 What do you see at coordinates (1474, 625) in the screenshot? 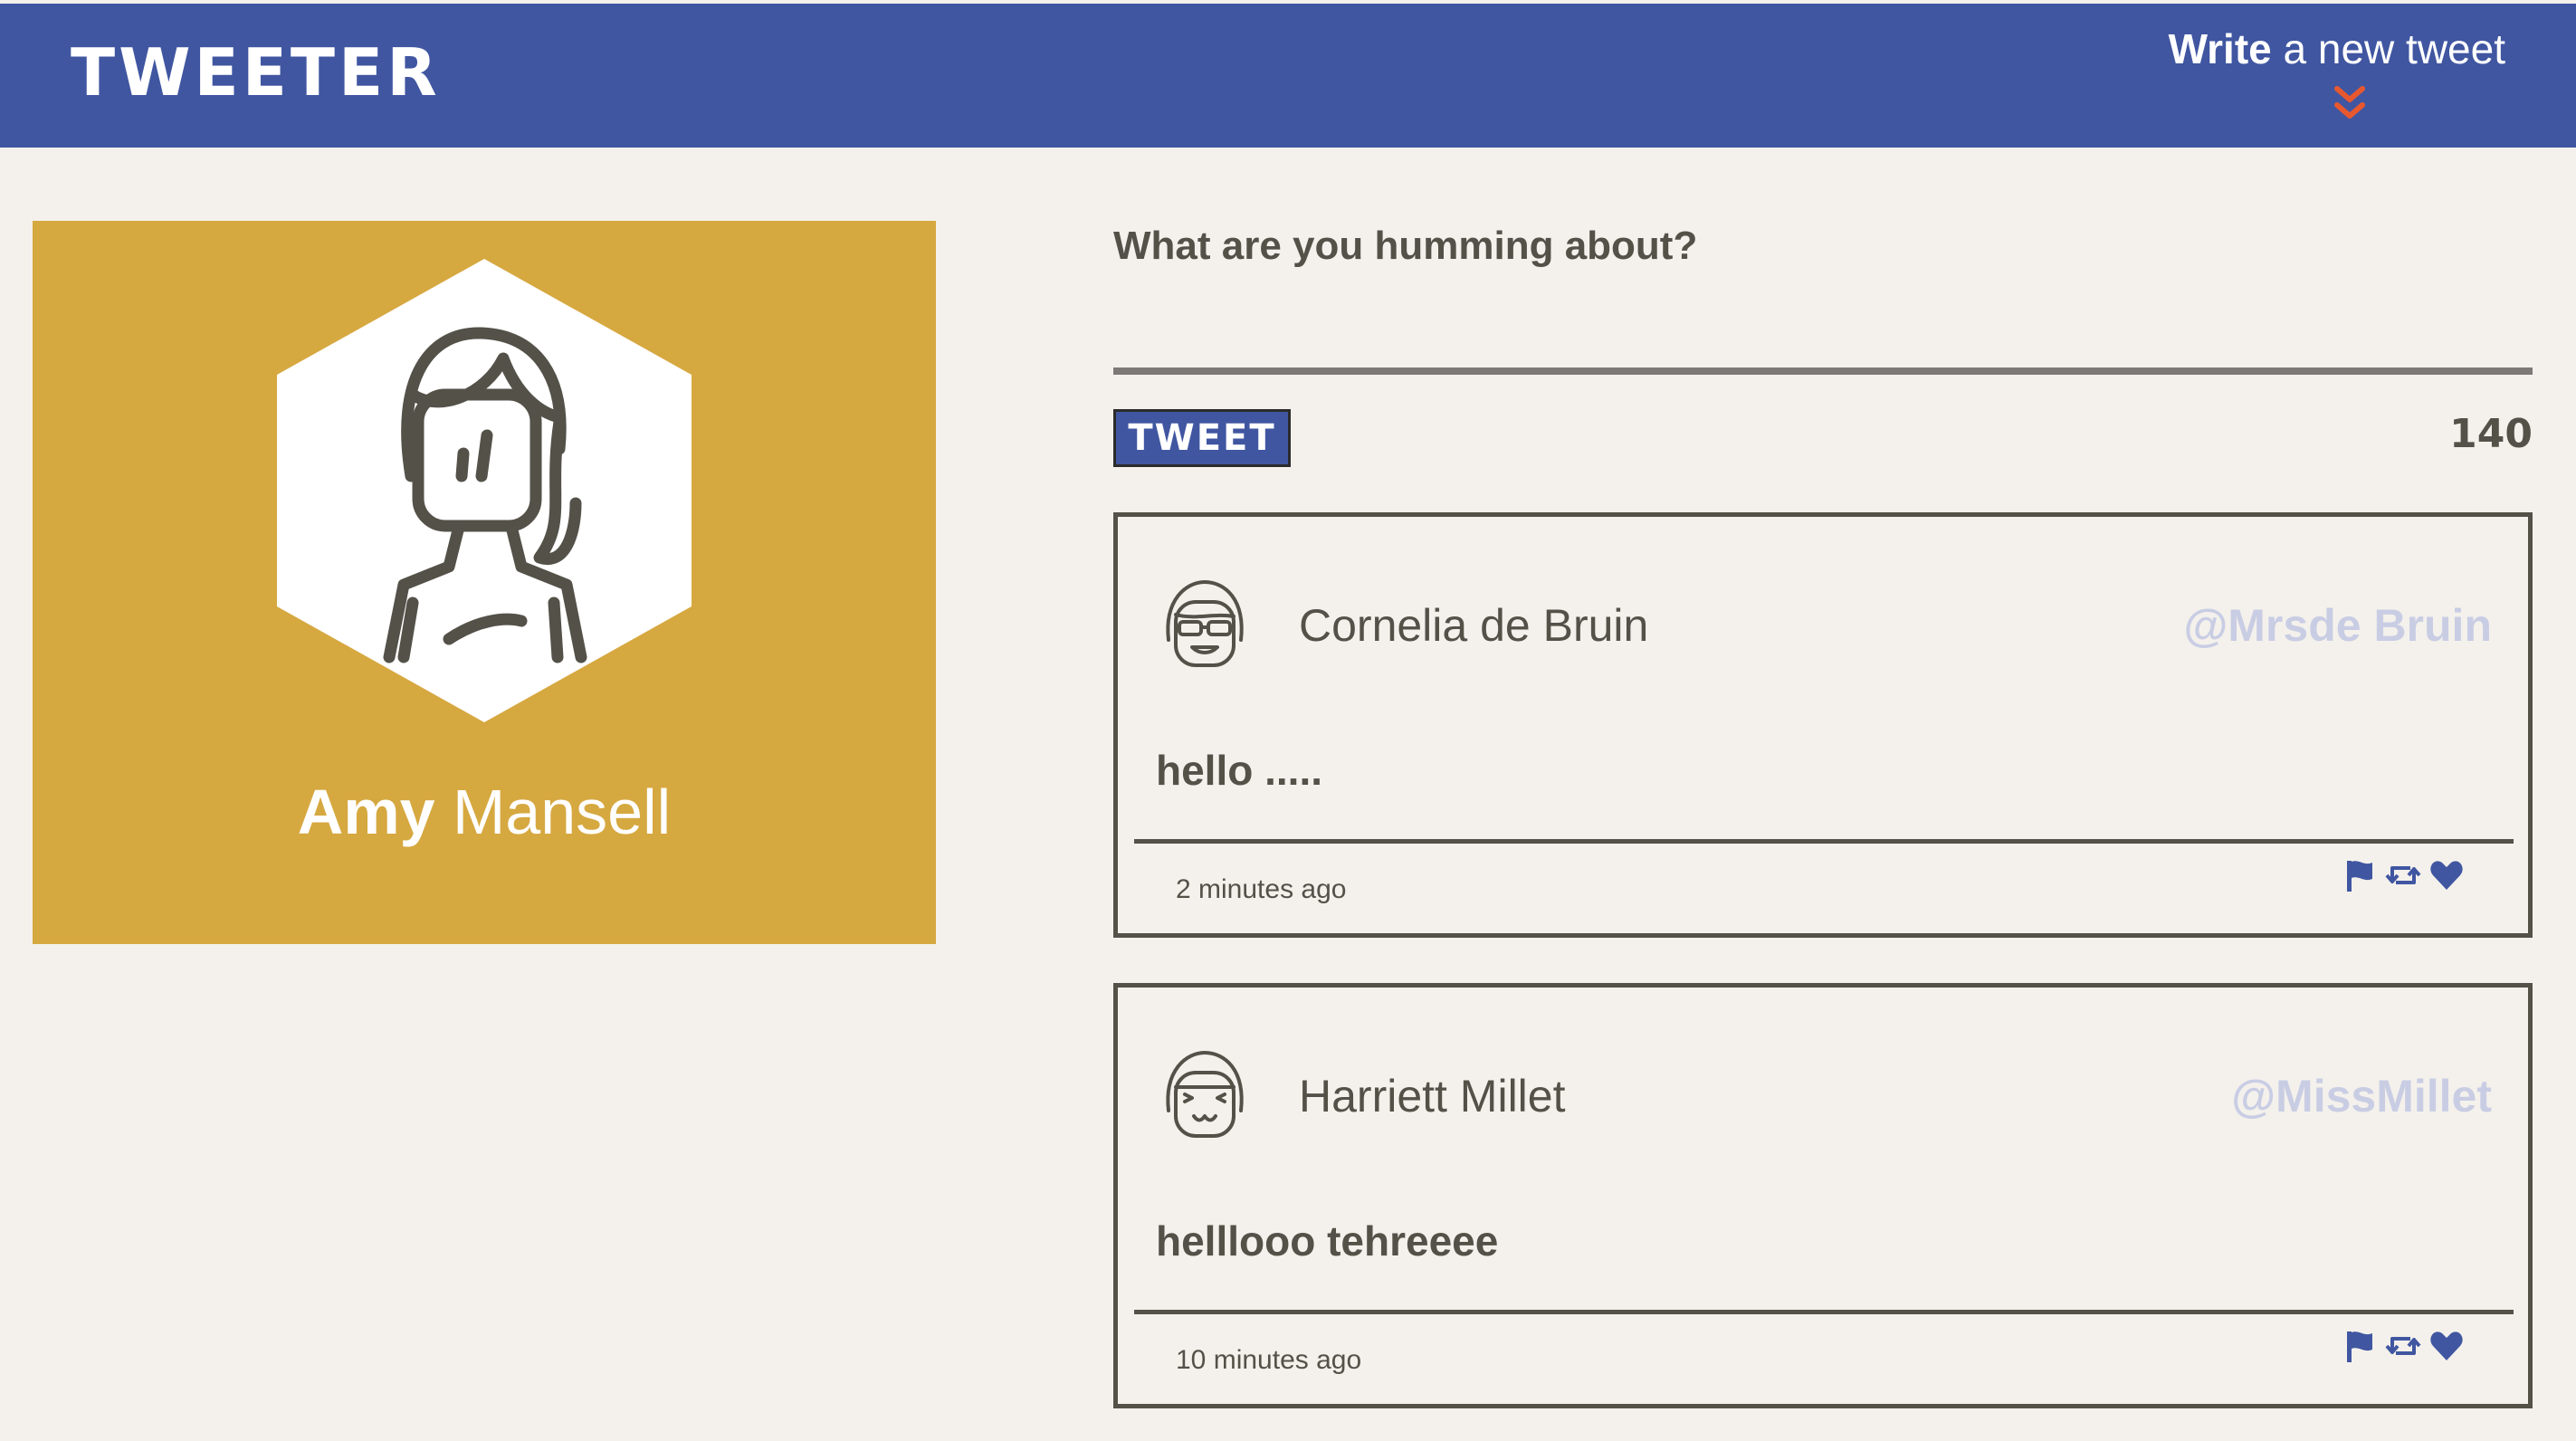
I see `tweet-author-name: Cornelia de Bruin` at bounding box center [1474, 625].